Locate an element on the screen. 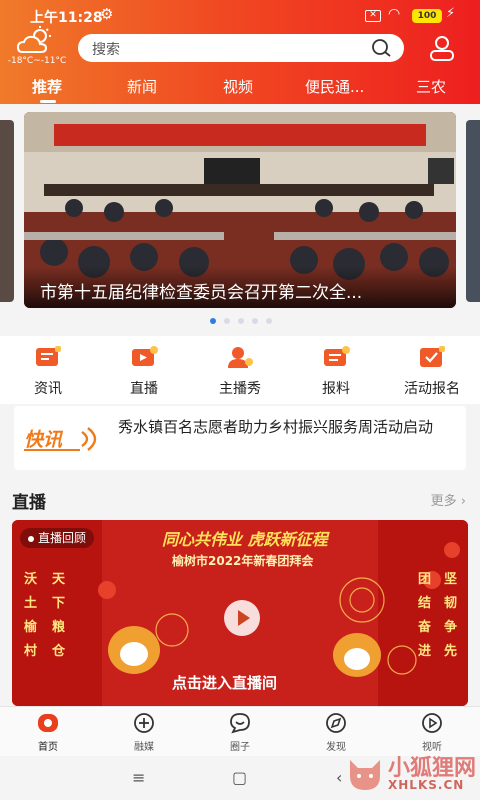 This screenshot has height=800, width=480. notification-icon: ⚙ is located at coordinates (107, 14).